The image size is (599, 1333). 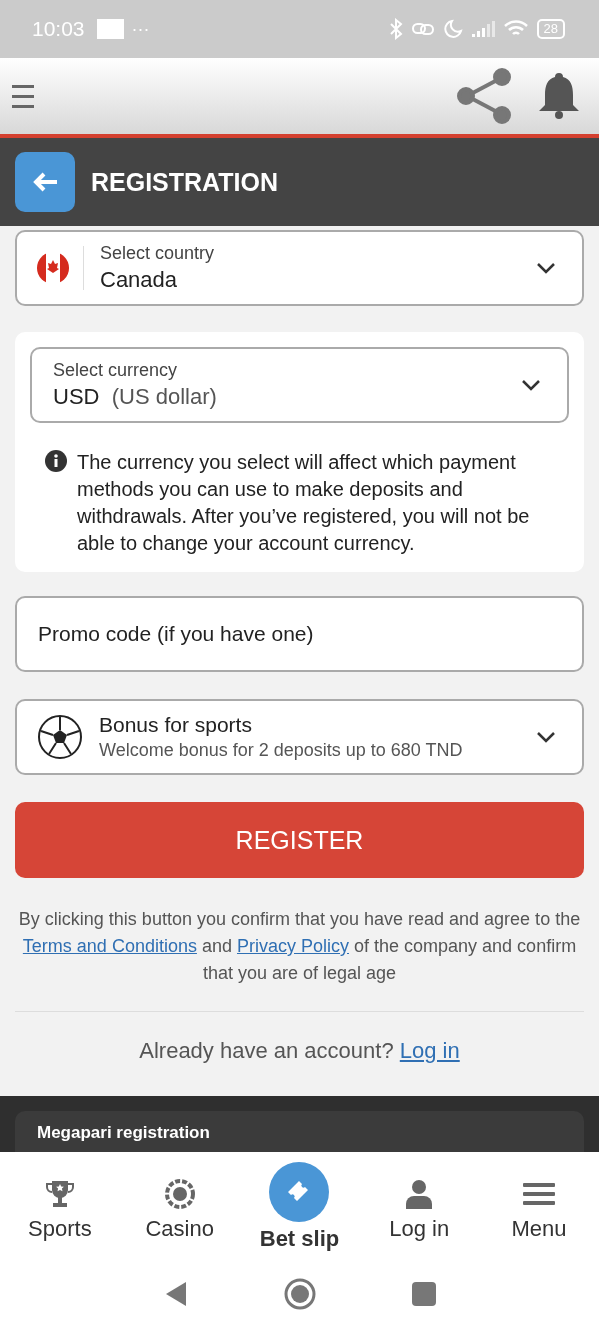 I want to click on card-title: Megapari registration, so click(x=123, y=1132).